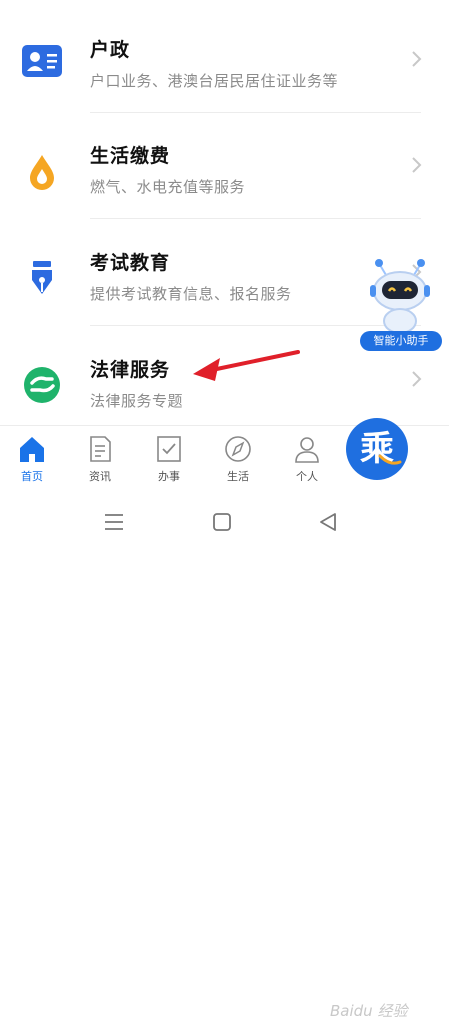 This screenshot has height=1021, width=449. What do you see at coordinates (169, 449) in the screenshot?
I see `checkbox-icon` at bounding box center [169, 449].